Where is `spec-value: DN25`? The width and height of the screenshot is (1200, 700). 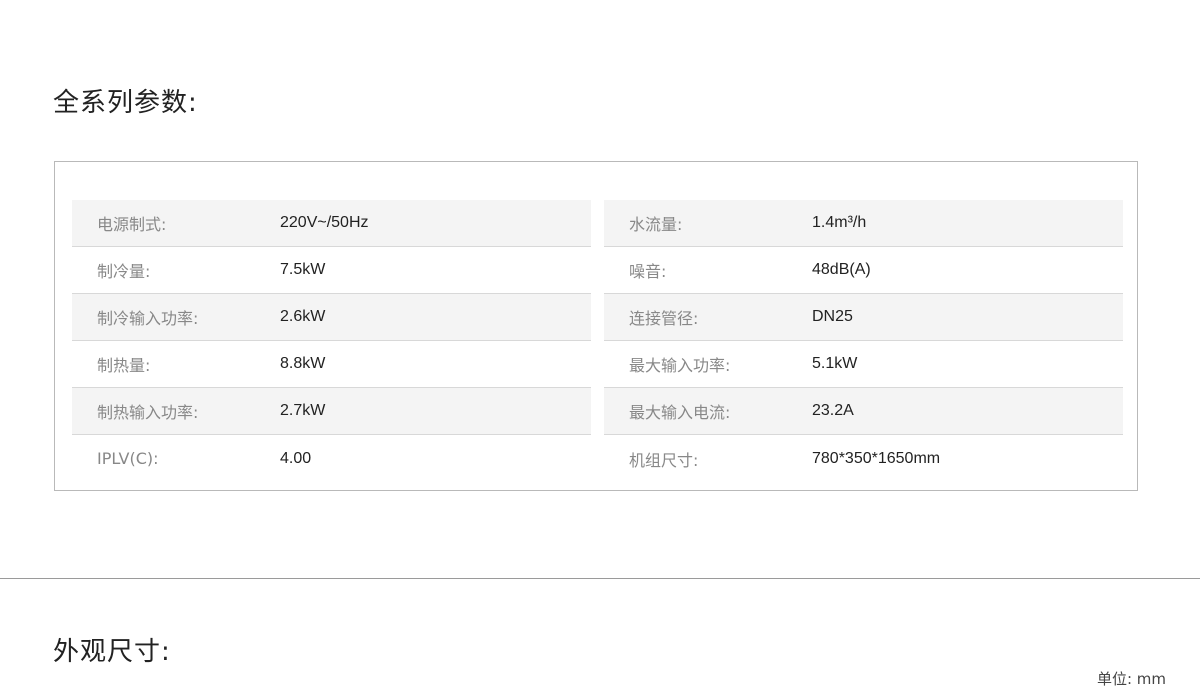
spec-value: DN25 is located at coordinates (832, 316).